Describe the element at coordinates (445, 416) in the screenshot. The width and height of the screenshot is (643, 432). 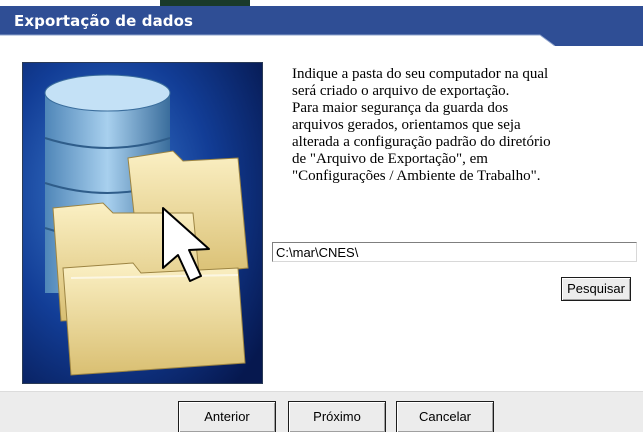
I see `cancel-button: Cancelar` at that location.